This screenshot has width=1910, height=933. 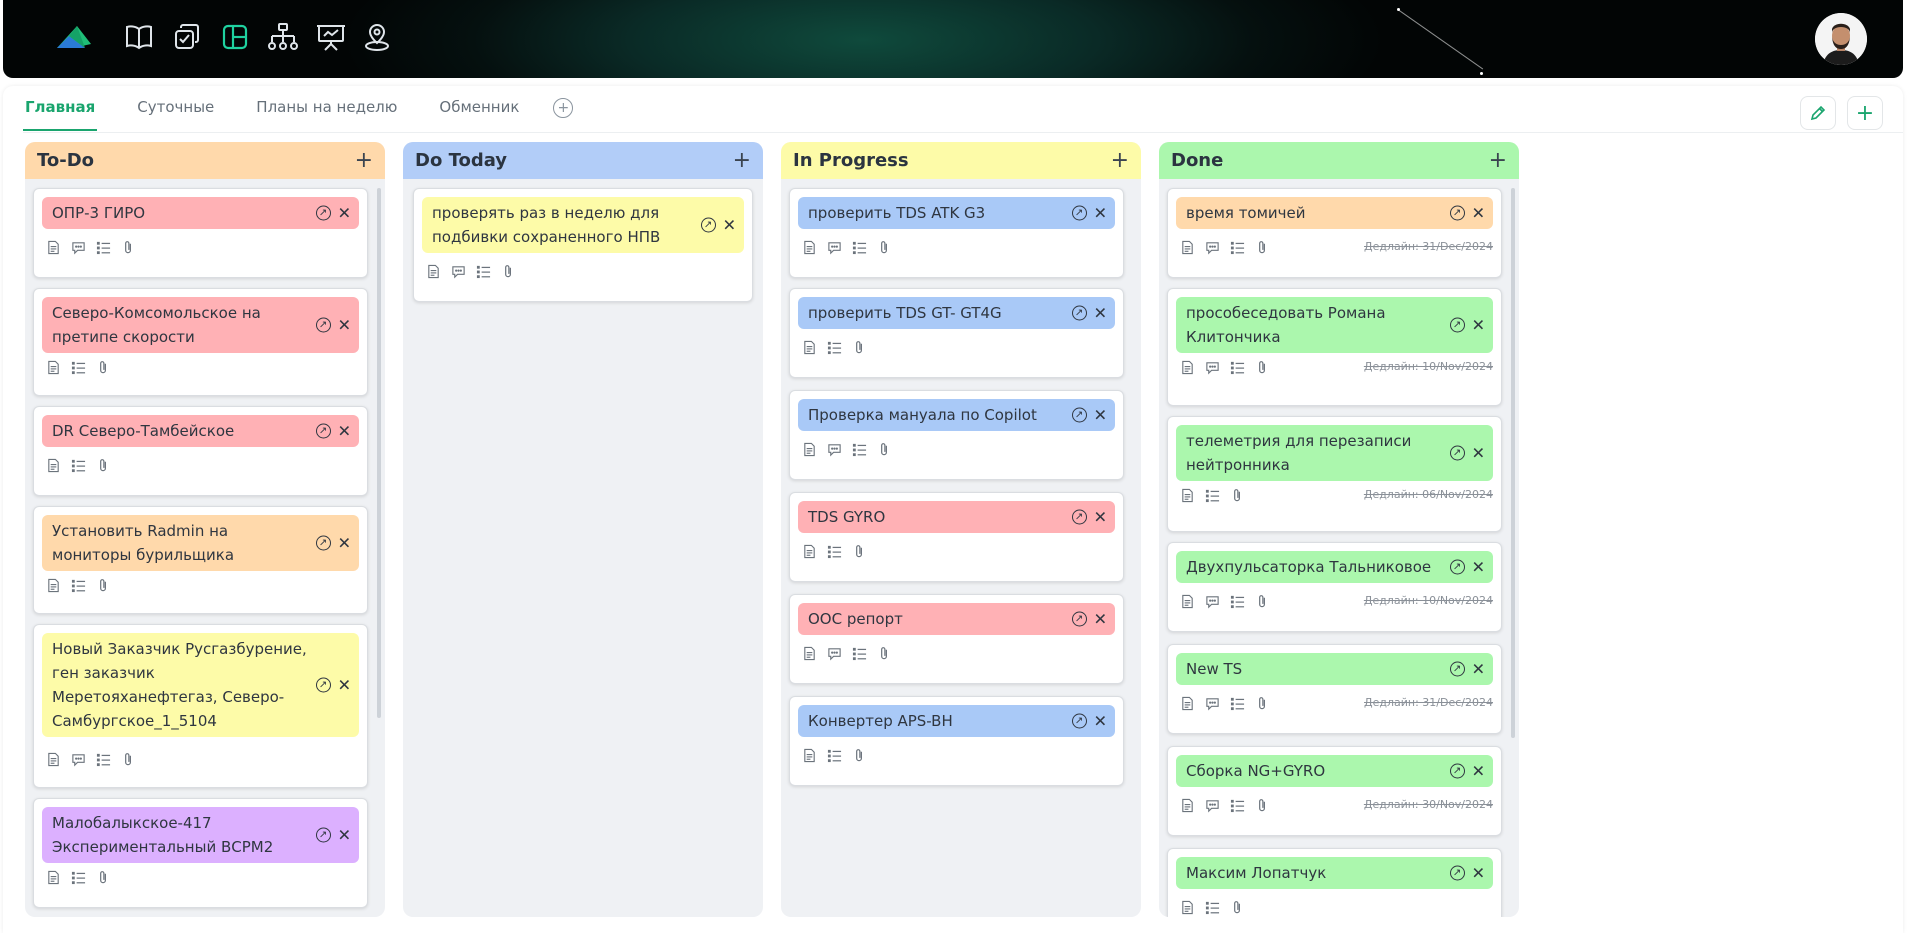 I want to click on edit-button, so click(x=1818, y=113).